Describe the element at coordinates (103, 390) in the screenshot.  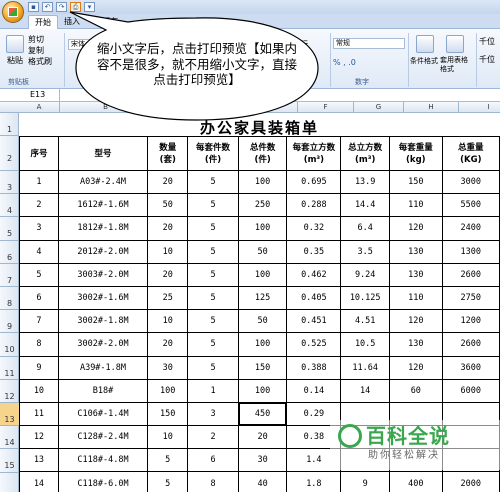
I see `table-cell: B18#` at that location.